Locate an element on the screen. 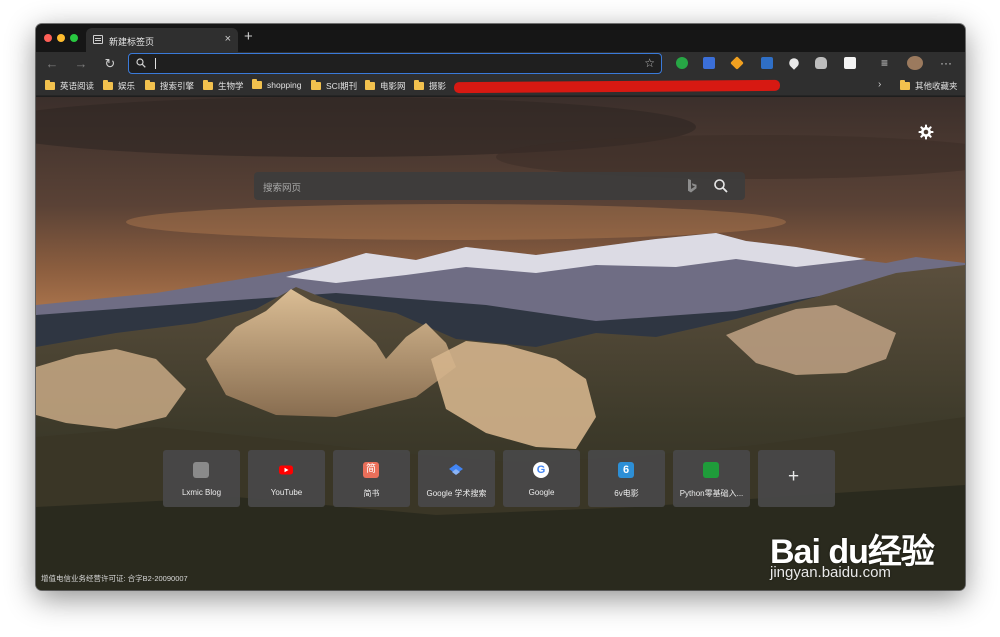 The width and height of the screenshot is (1000, 637). quick-link-tile: G Google is located at coordinates (541, 478).